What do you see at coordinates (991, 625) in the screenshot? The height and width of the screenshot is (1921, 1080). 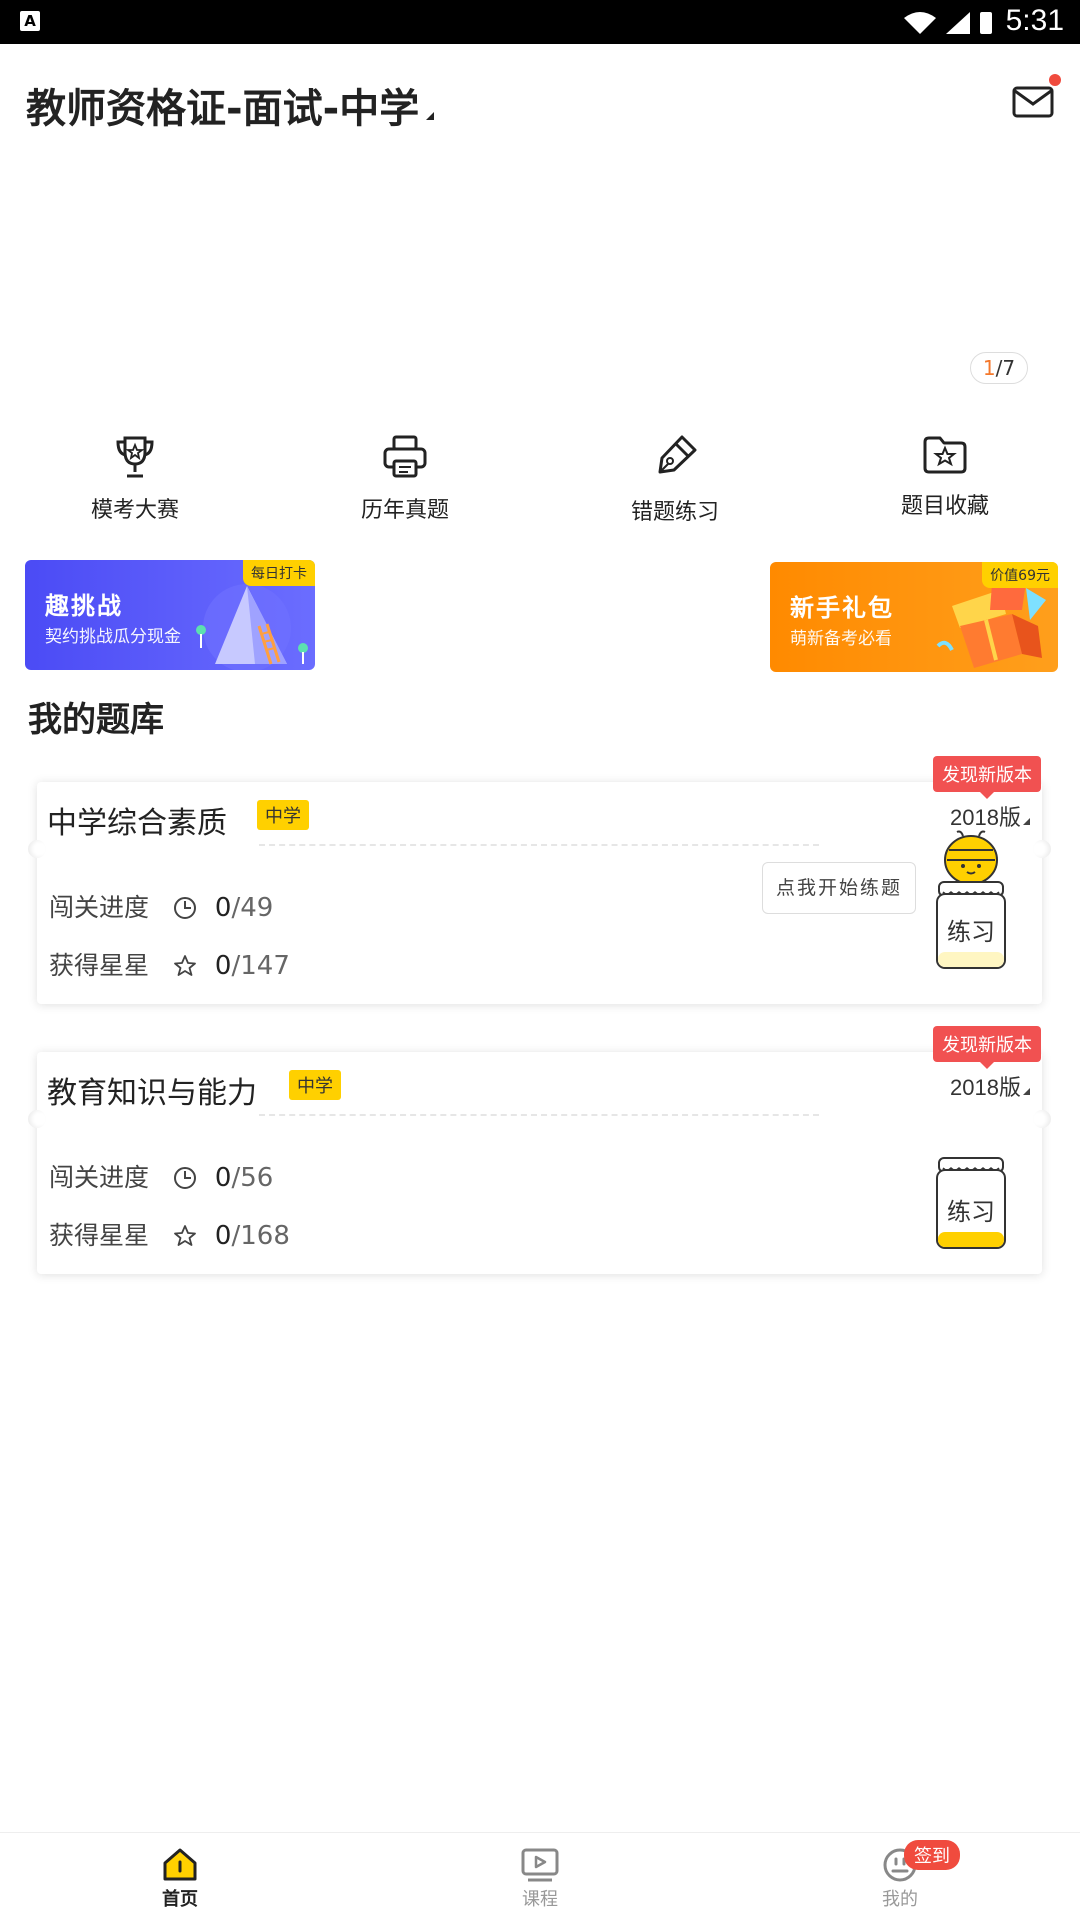 I see `gift-box-illustration` at bounding box center [991, 625].